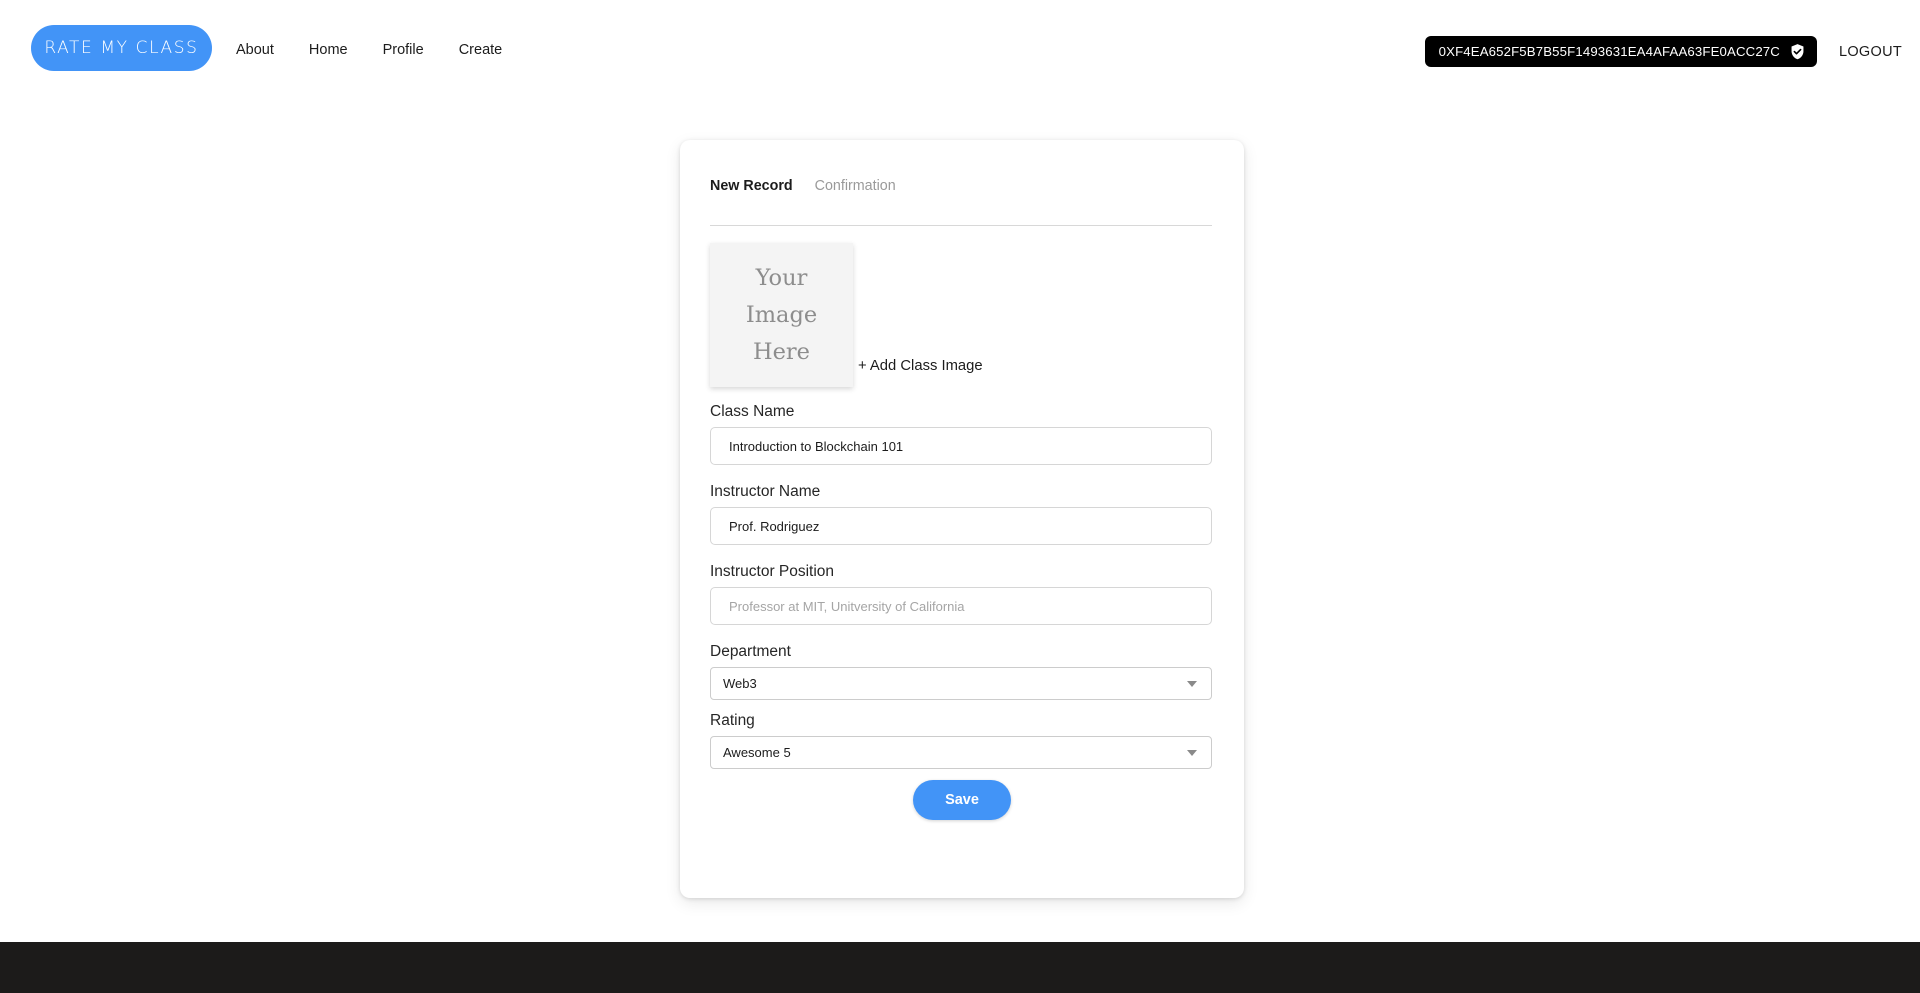 This screenshot has width=1920, height=993. Describe the element at coordinates (751, 186) in the screenshot. I see `tab-new-record: New Record` at that location.